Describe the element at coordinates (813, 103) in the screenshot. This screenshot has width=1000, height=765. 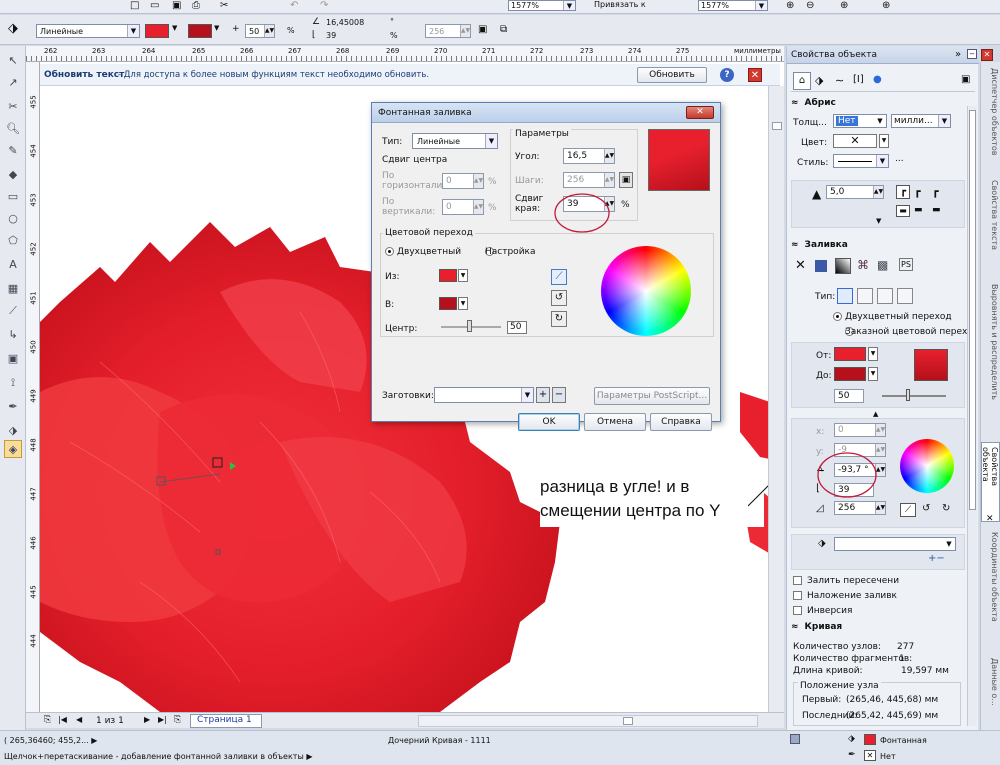
I see `outline-header: ≈ Абрис` at that location.